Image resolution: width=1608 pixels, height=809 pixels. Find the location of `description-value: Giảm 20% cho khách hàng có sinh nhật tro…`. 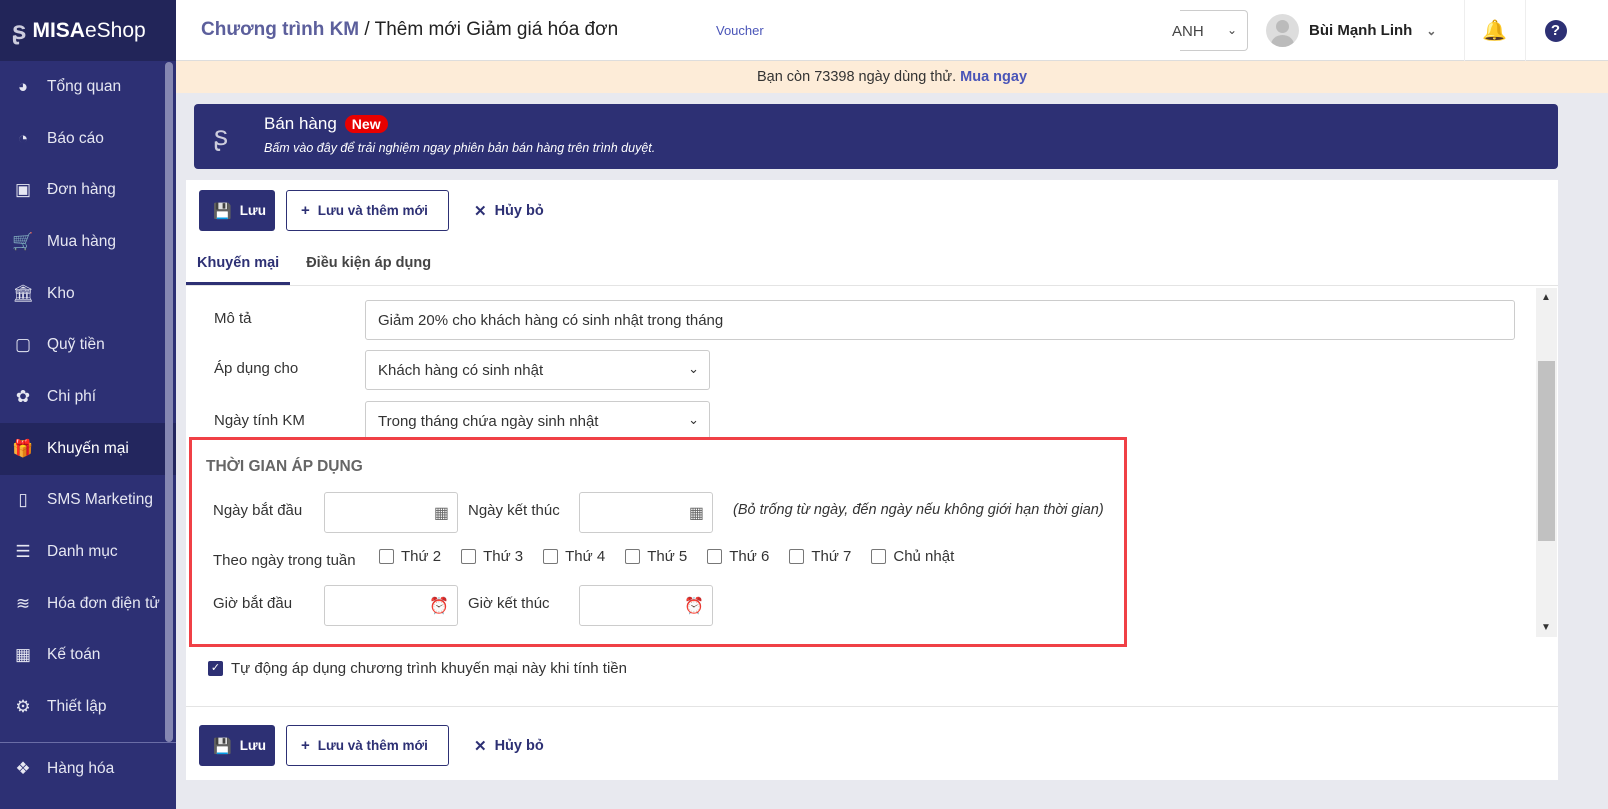

description-value: Giảm 20% cho khách hàng có sinh nhật tro… is located at coordinates (551, 320).